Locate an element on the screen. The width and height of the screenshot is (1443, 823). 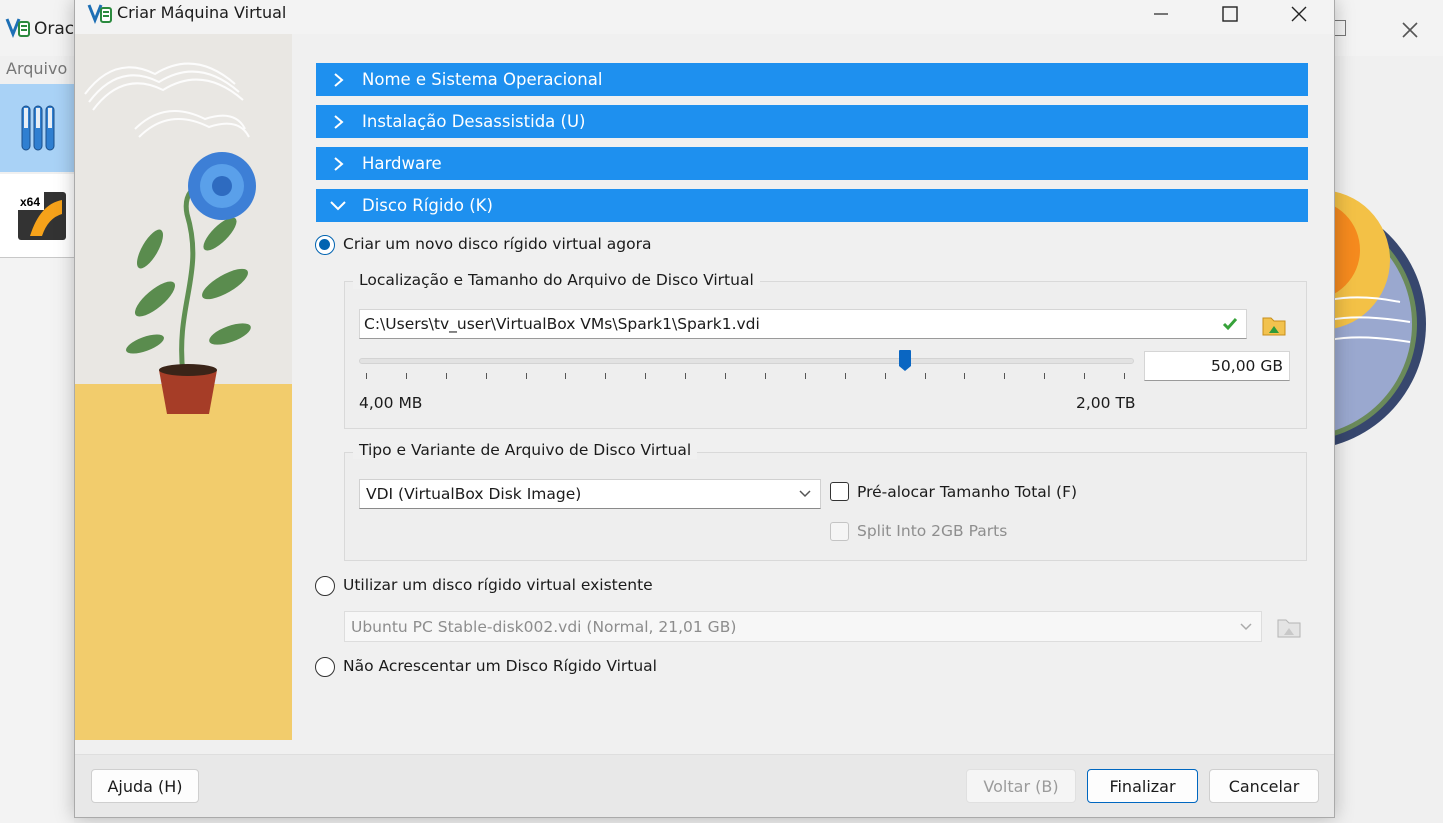
disk-size-value: 50,00 GB is located at coordinates (1247, 366).